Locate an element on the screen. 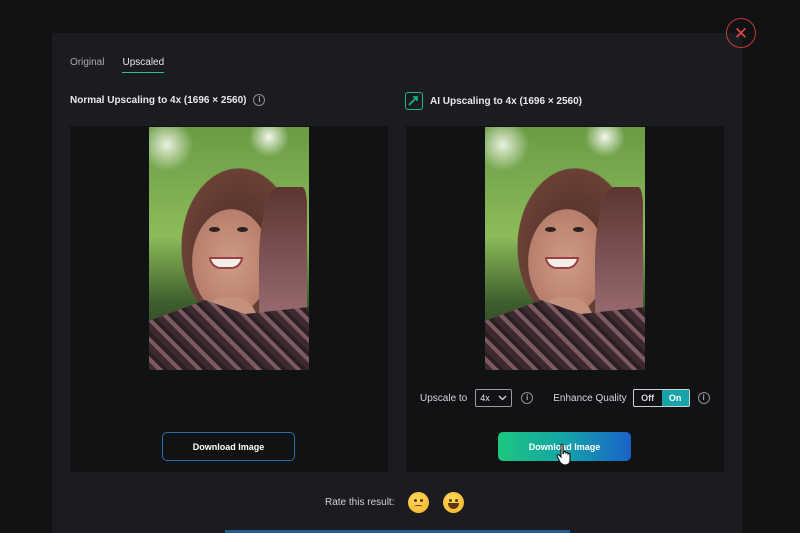 The width and height of the screenshot is (800, 533). grinning-face-icon is located at coordinates (454, 502).